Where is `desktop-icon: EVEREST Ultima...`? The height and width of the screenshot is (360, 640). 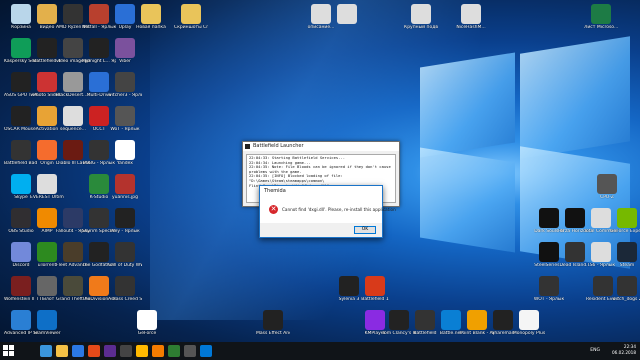
desktop-icon: EVEREST Ultima... is located at coordinates (47, 187).